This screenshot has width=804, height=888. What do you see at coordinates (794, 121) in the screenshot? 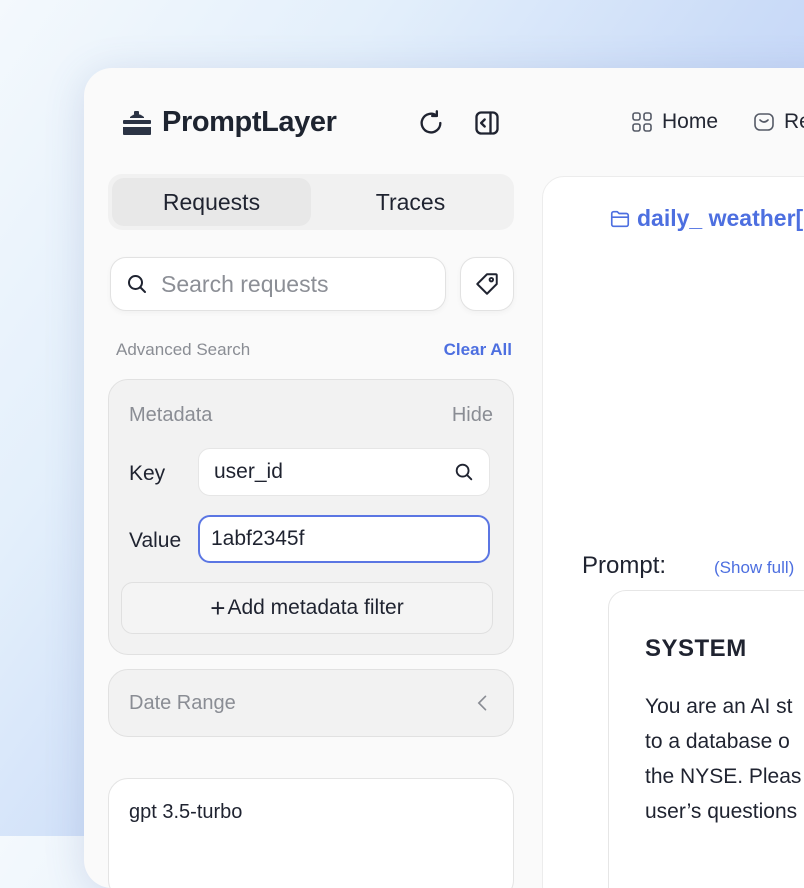
I see `nav-registry-label: Re` at bounding box center [794, 121].